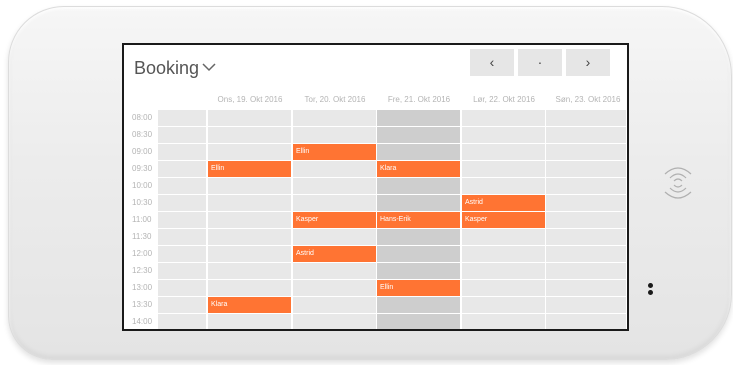  What do you see at coordinates (375, 64) in the screenshot?
I see `header: Booking ‹ · ›` at bounding box center [375, 64].